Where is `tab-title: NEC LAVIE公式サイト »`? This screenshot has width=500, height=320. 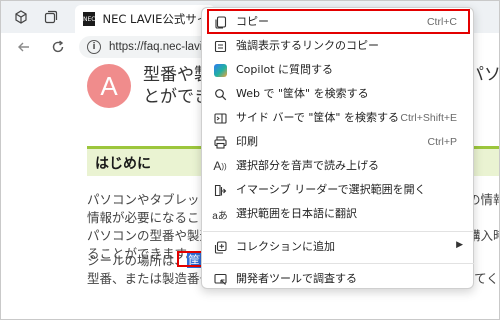
tab-title: NEC LAVIE公式サイト » is located at coordinates (158, 19).